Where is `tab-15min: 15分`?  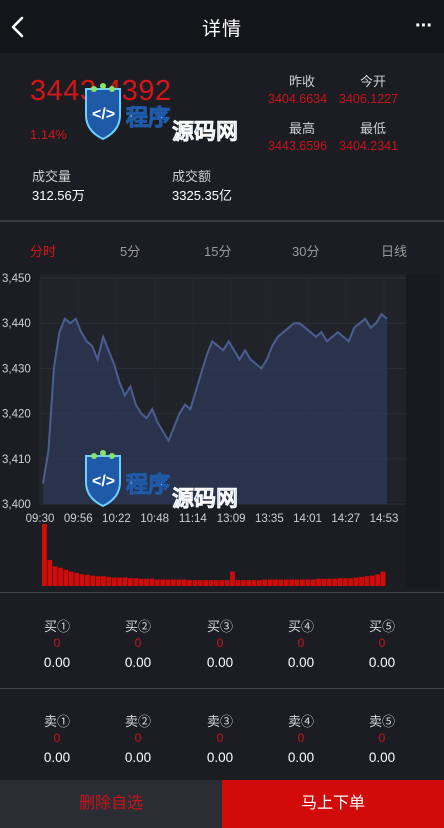
tab-15min: 15分 is located at coordinates (217, 250).